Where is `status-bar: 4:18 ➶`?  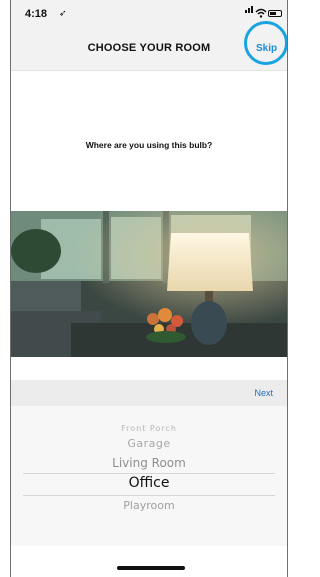 status-bar: 4:18 ➶ is located at coordinates (149, 14).